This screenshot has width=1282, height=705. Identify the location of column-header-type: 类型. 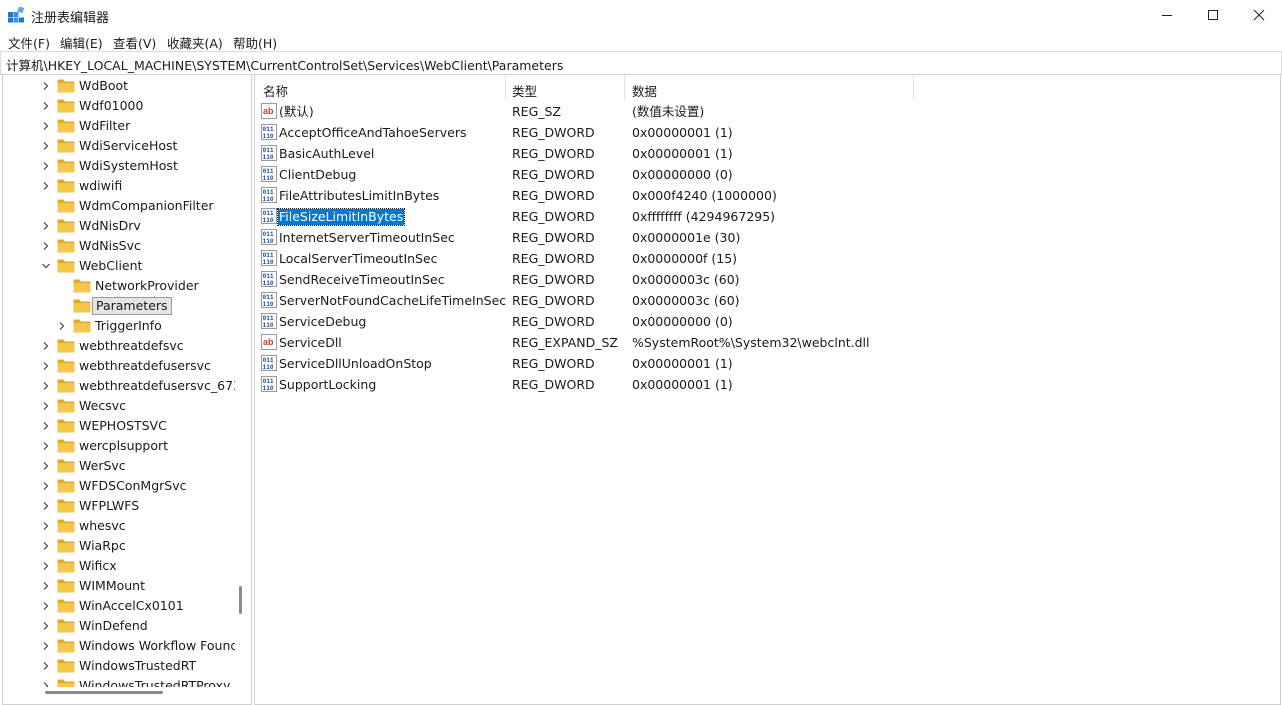
(524, 90).